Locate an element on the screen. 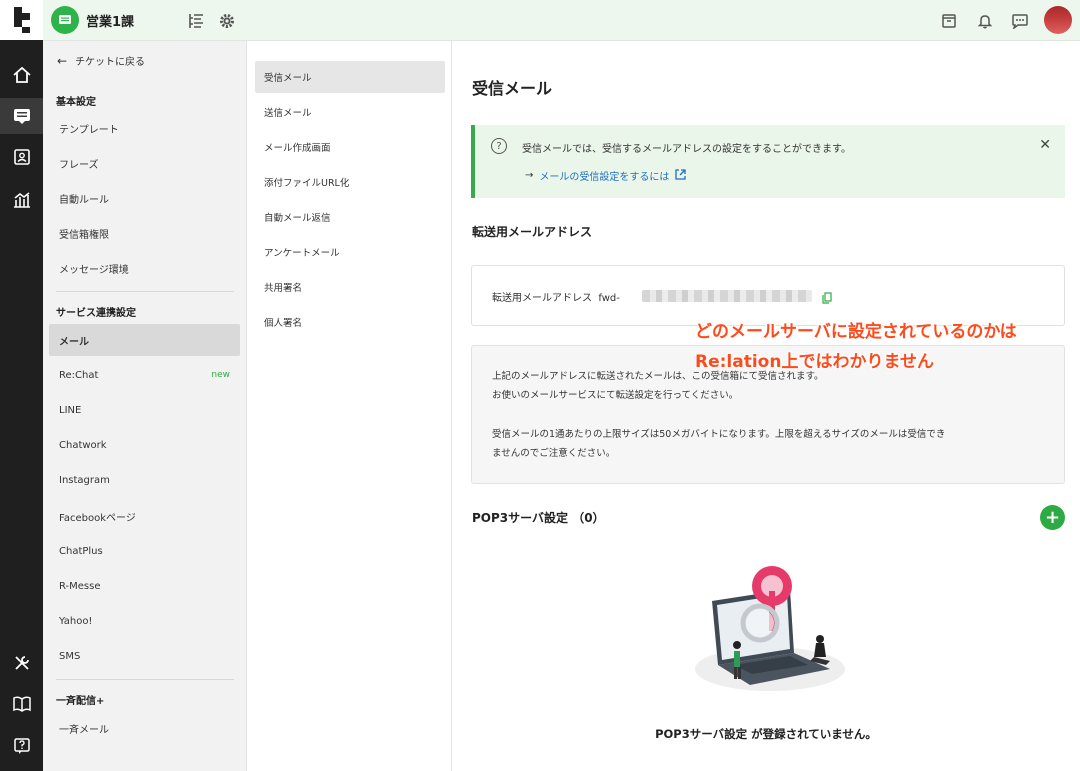 The height and width of the screenshot is (771, 1080). sidebar-item-inbox-permission: 受信箱権限 is located at coordinates (144, 233).